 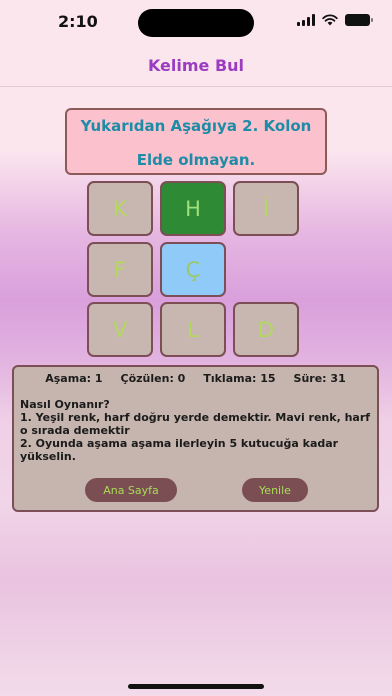 What do you see at coordinates (196, 160) in the screenshot?
I see `question-clue: Elde olmayan.` at bounding box center [196, 160].